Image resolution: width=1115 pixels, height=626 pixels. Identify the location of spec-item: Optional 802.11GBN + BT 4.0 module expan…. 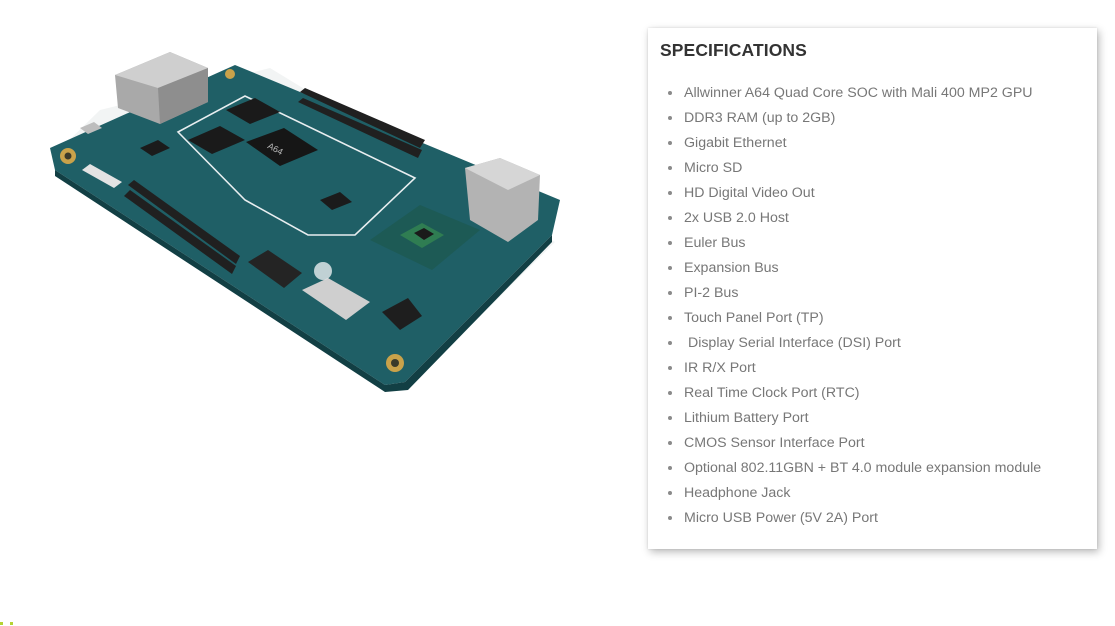
(875, 467).